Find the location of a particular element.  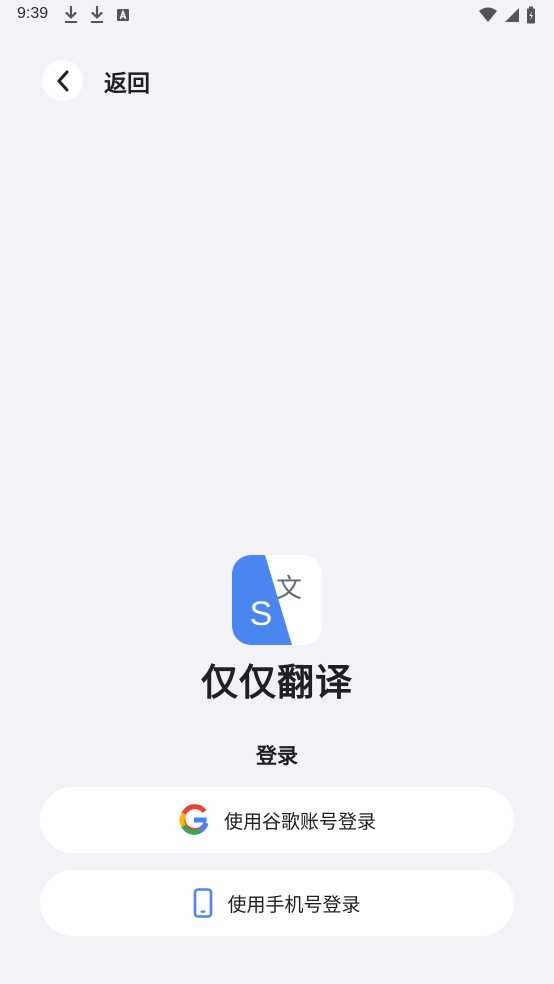

back-label: 返回 is located at coordinates (127, 81).